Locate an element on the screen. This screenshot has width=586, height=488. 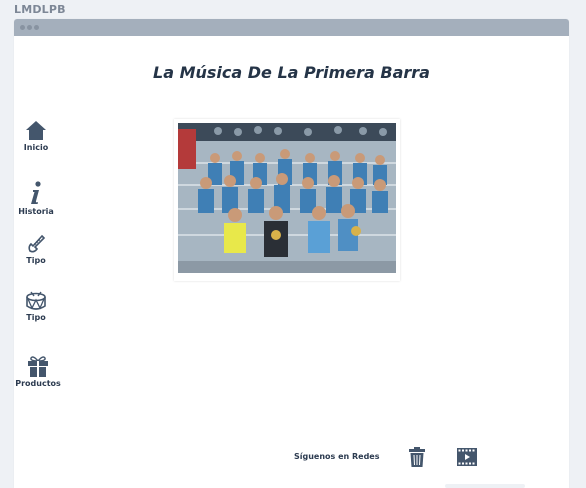
film-icon is located at coordinates (467, 457).